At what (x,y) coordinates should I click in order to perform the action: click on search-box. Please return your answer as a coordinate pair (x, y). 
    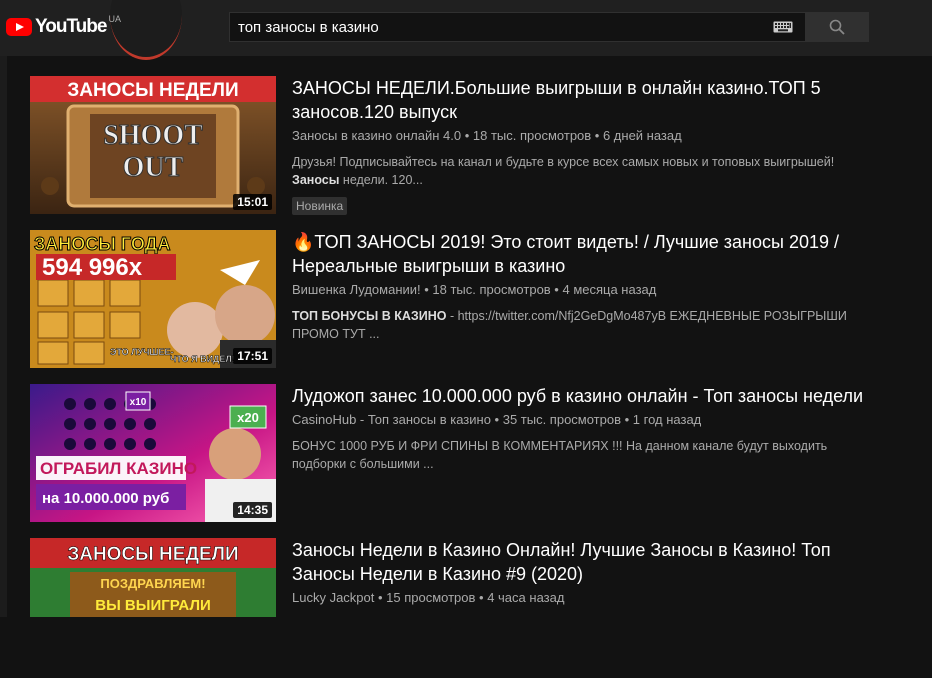
    Looking at the image, I should click on (517, 27).